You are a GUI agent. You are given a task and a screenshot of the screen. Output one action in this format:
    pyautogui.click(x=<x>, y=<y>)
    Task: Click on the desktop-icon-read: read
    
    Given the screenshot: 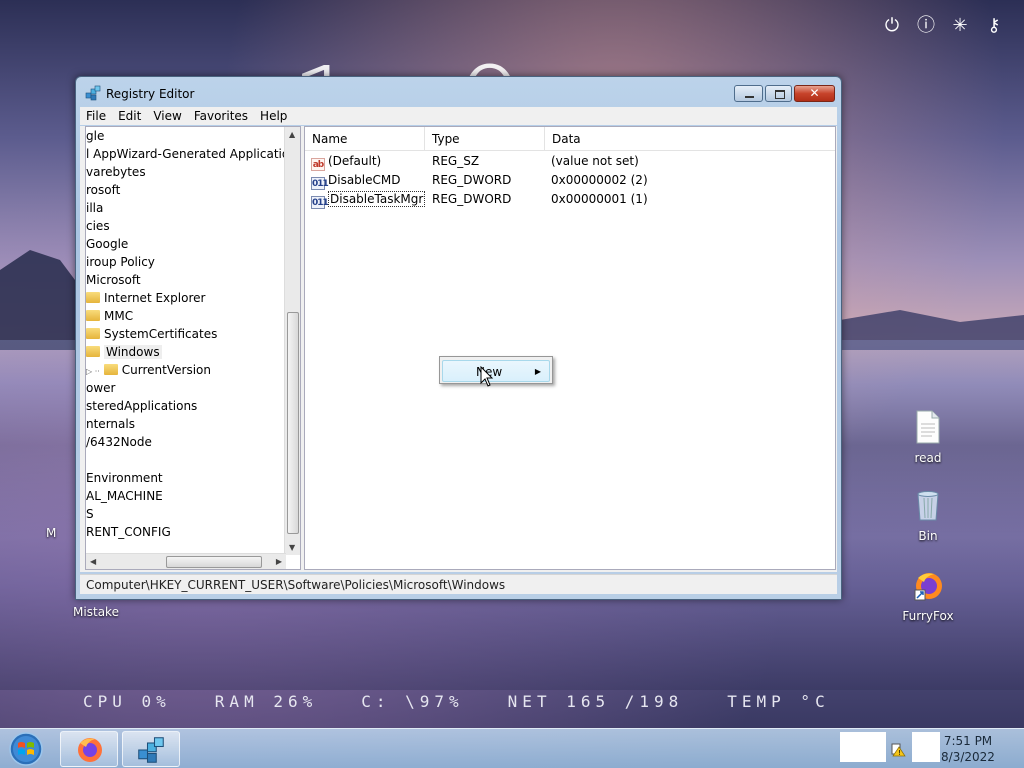 What is the action you would take?
    pyautogui.click(x=928, y=437)
    